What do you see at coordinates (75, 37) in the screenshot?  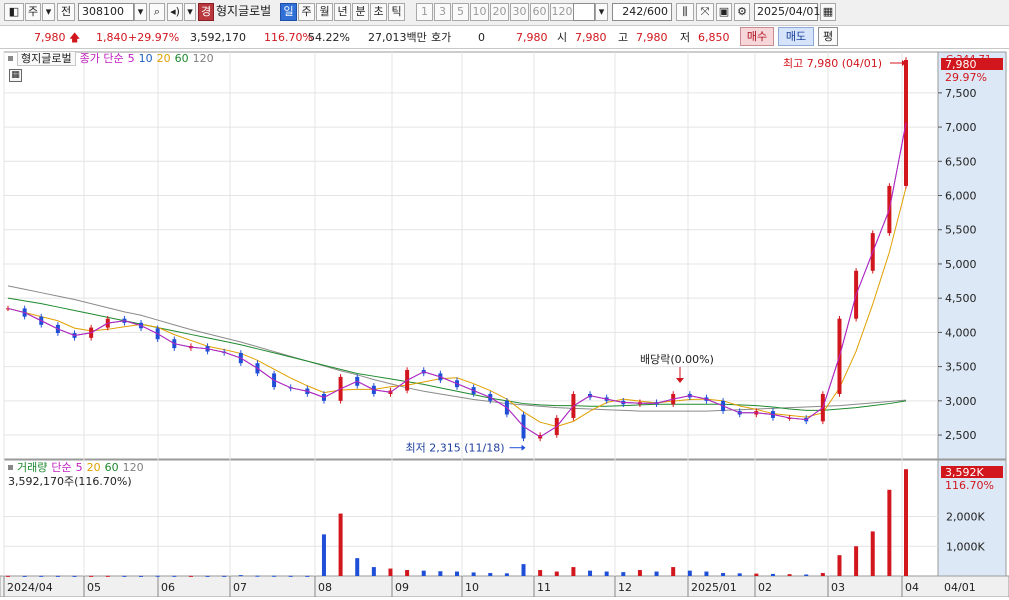 I see `up-arrow-icon: 🡅` at bounding box center [75, 37].